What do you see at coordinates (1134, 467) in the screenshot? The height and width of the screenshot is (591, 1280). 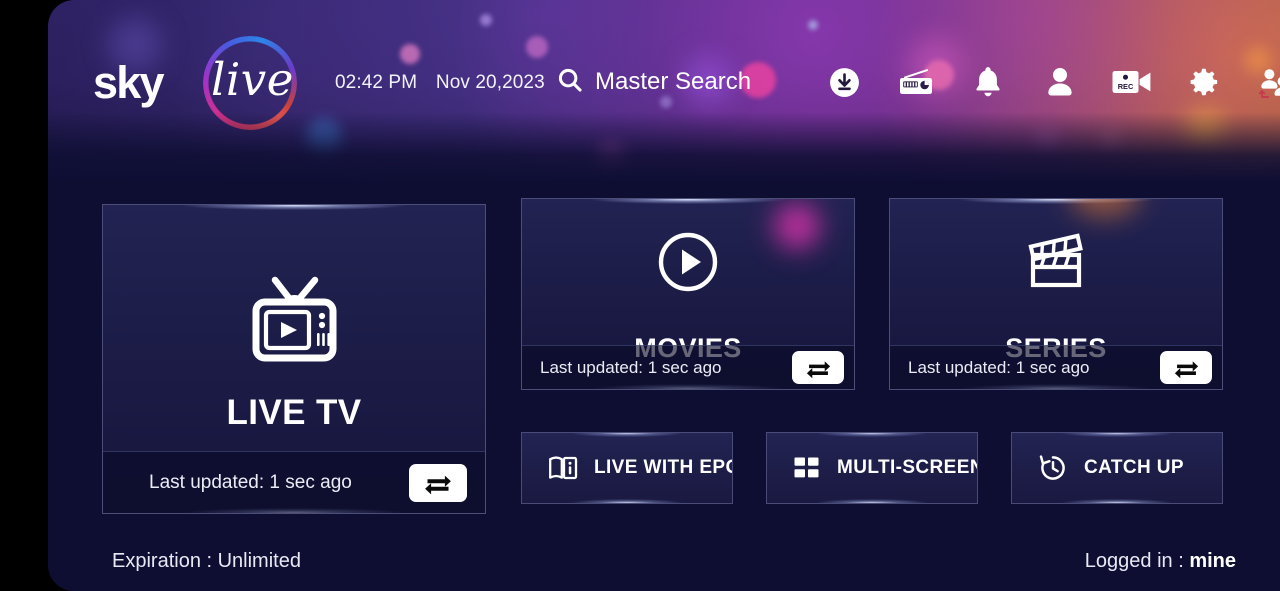 I see `catch-up-label: CATCH UP` at bounding box center [1134, 467].